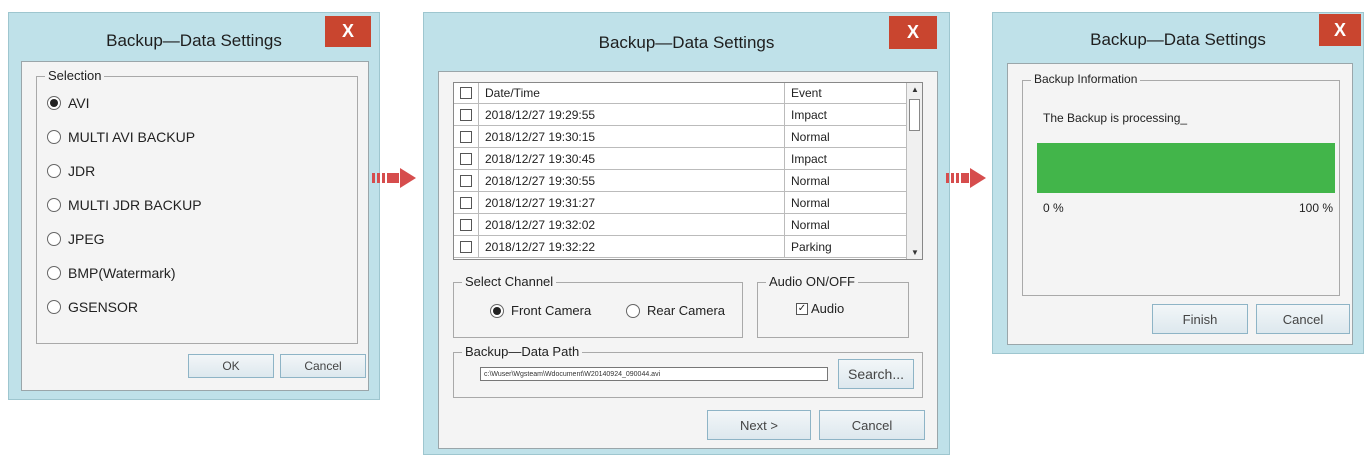 This screenshot has width=1365, height=455. I want to click on column-header-event: Event, so click(843, 93).